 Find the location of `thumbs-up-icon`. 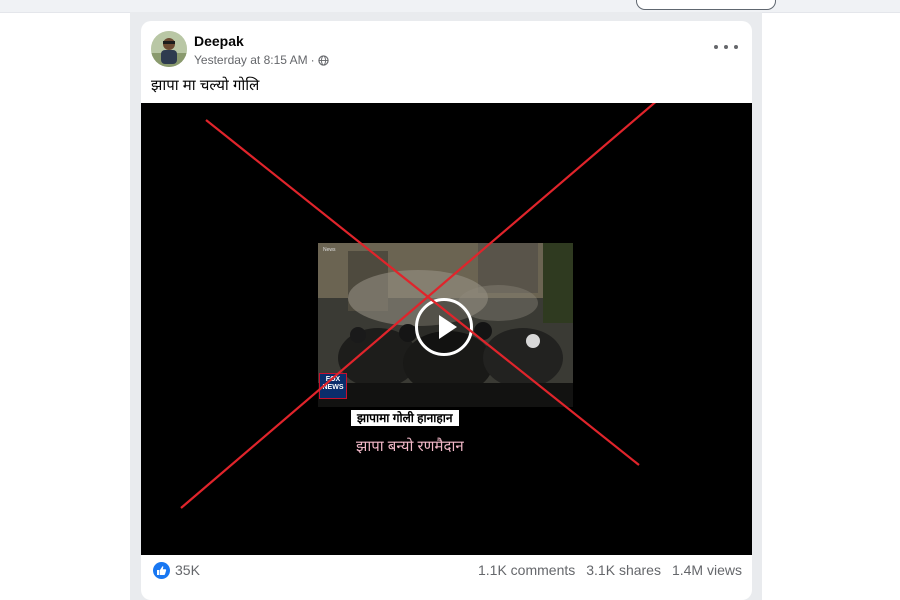

thumbs-up-icon is located at coordinates (161, 570).